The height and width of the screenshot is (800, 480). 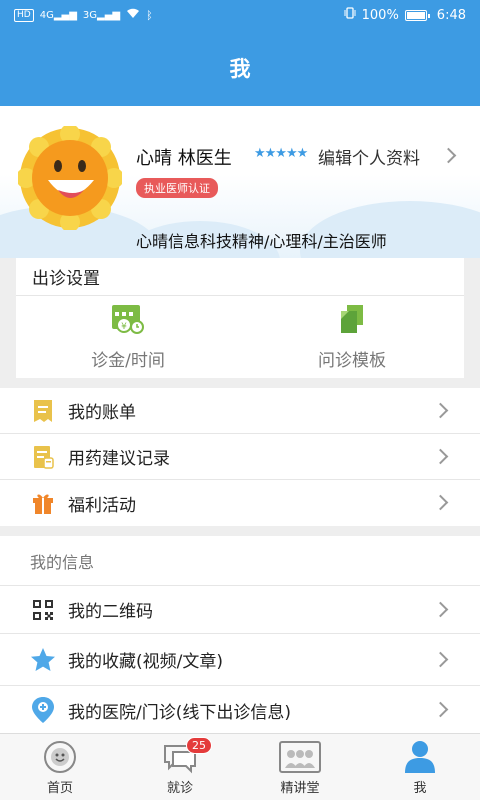 What do you see at coordinates (179, 788) in the screenshot?
I see `tab-label: 就诊` at bounding box center [179, 788].